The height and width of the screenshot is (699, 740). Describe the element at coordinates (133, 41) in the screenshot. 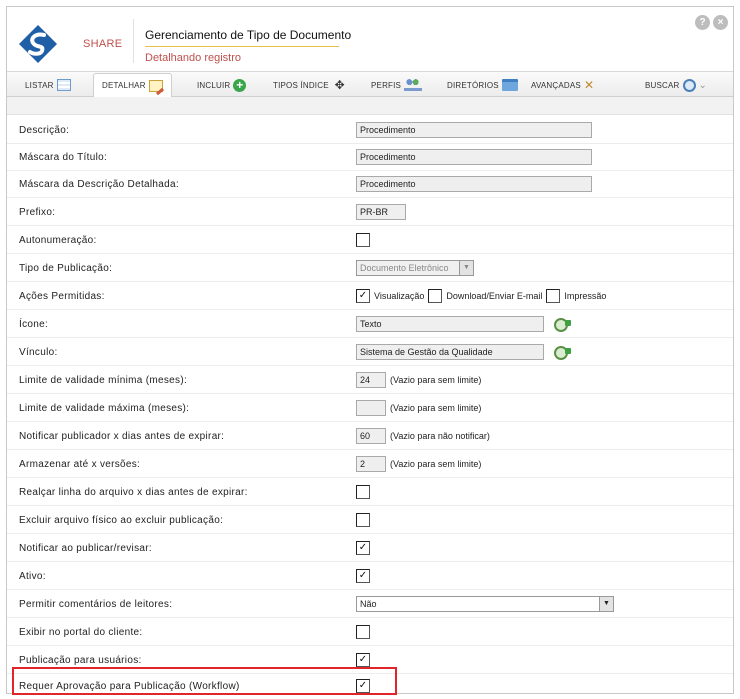

I see `header-divider` at that location.